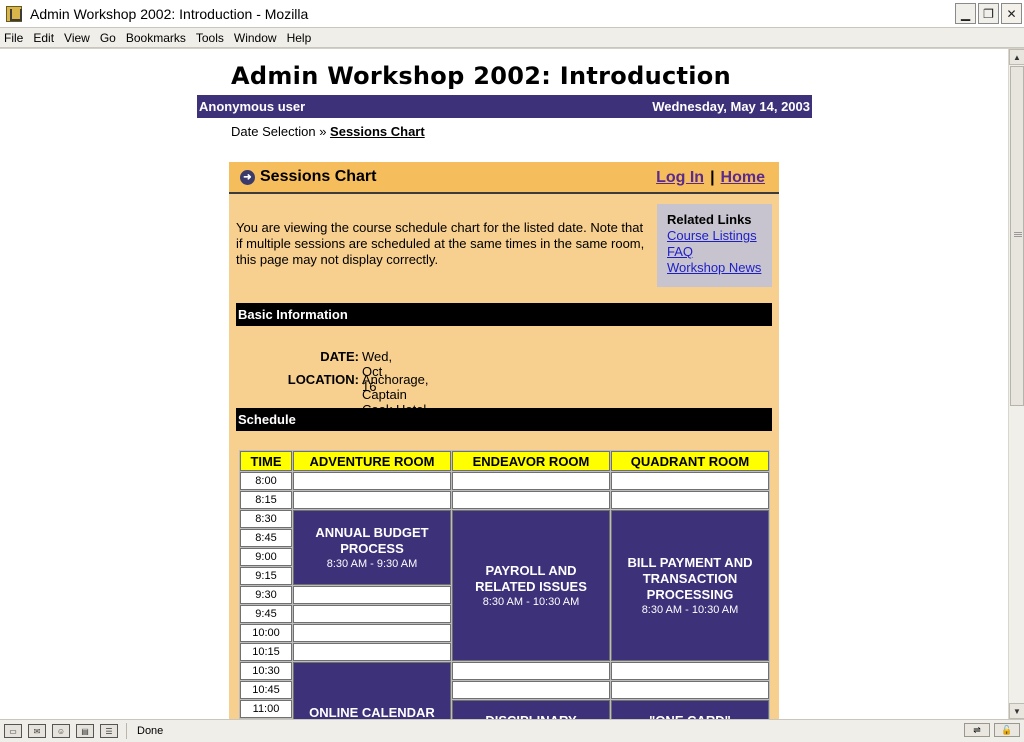 The height and width of the screenshot is (742, 1024). What do you see at coordinates (1007, 730) in the screenshot?
I see `security-lock-icon: 🔓` at bounding box center [1007, 730].